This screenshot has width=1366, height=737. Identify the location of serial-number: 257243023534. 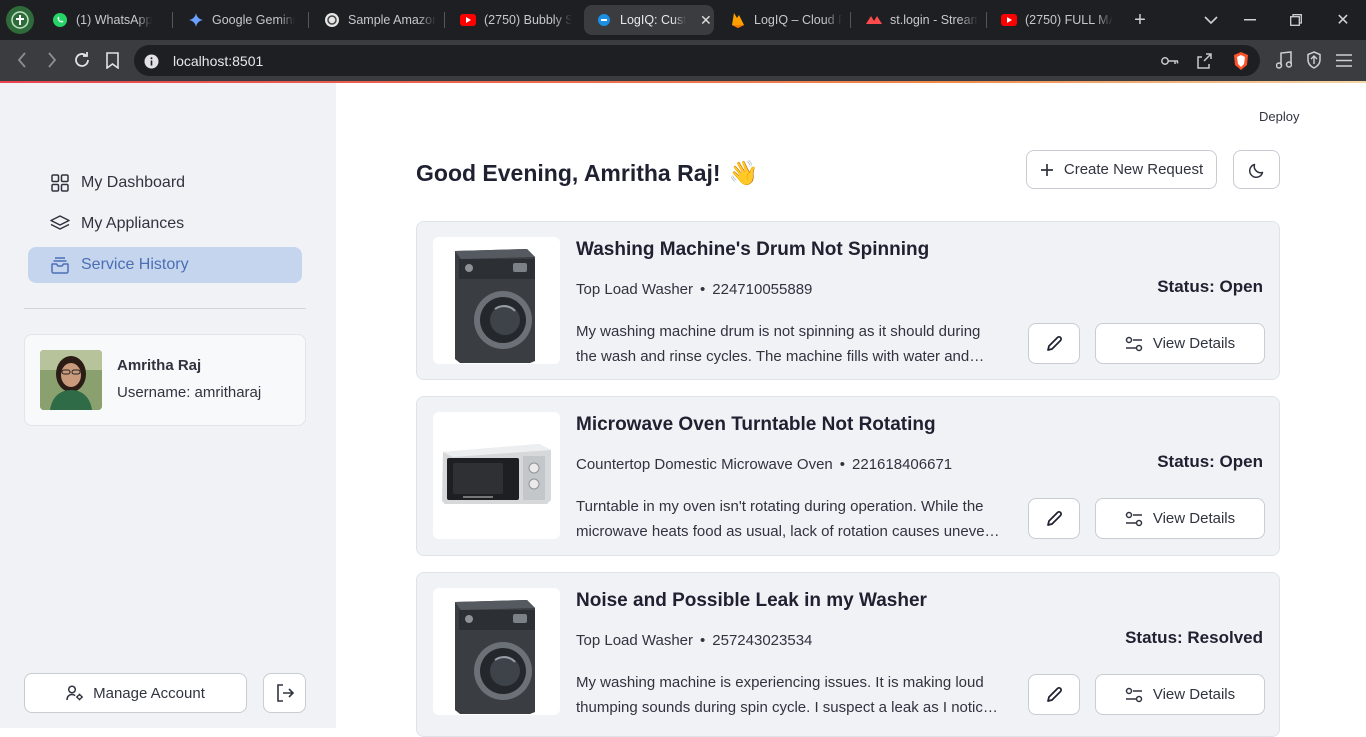
(762, 640).